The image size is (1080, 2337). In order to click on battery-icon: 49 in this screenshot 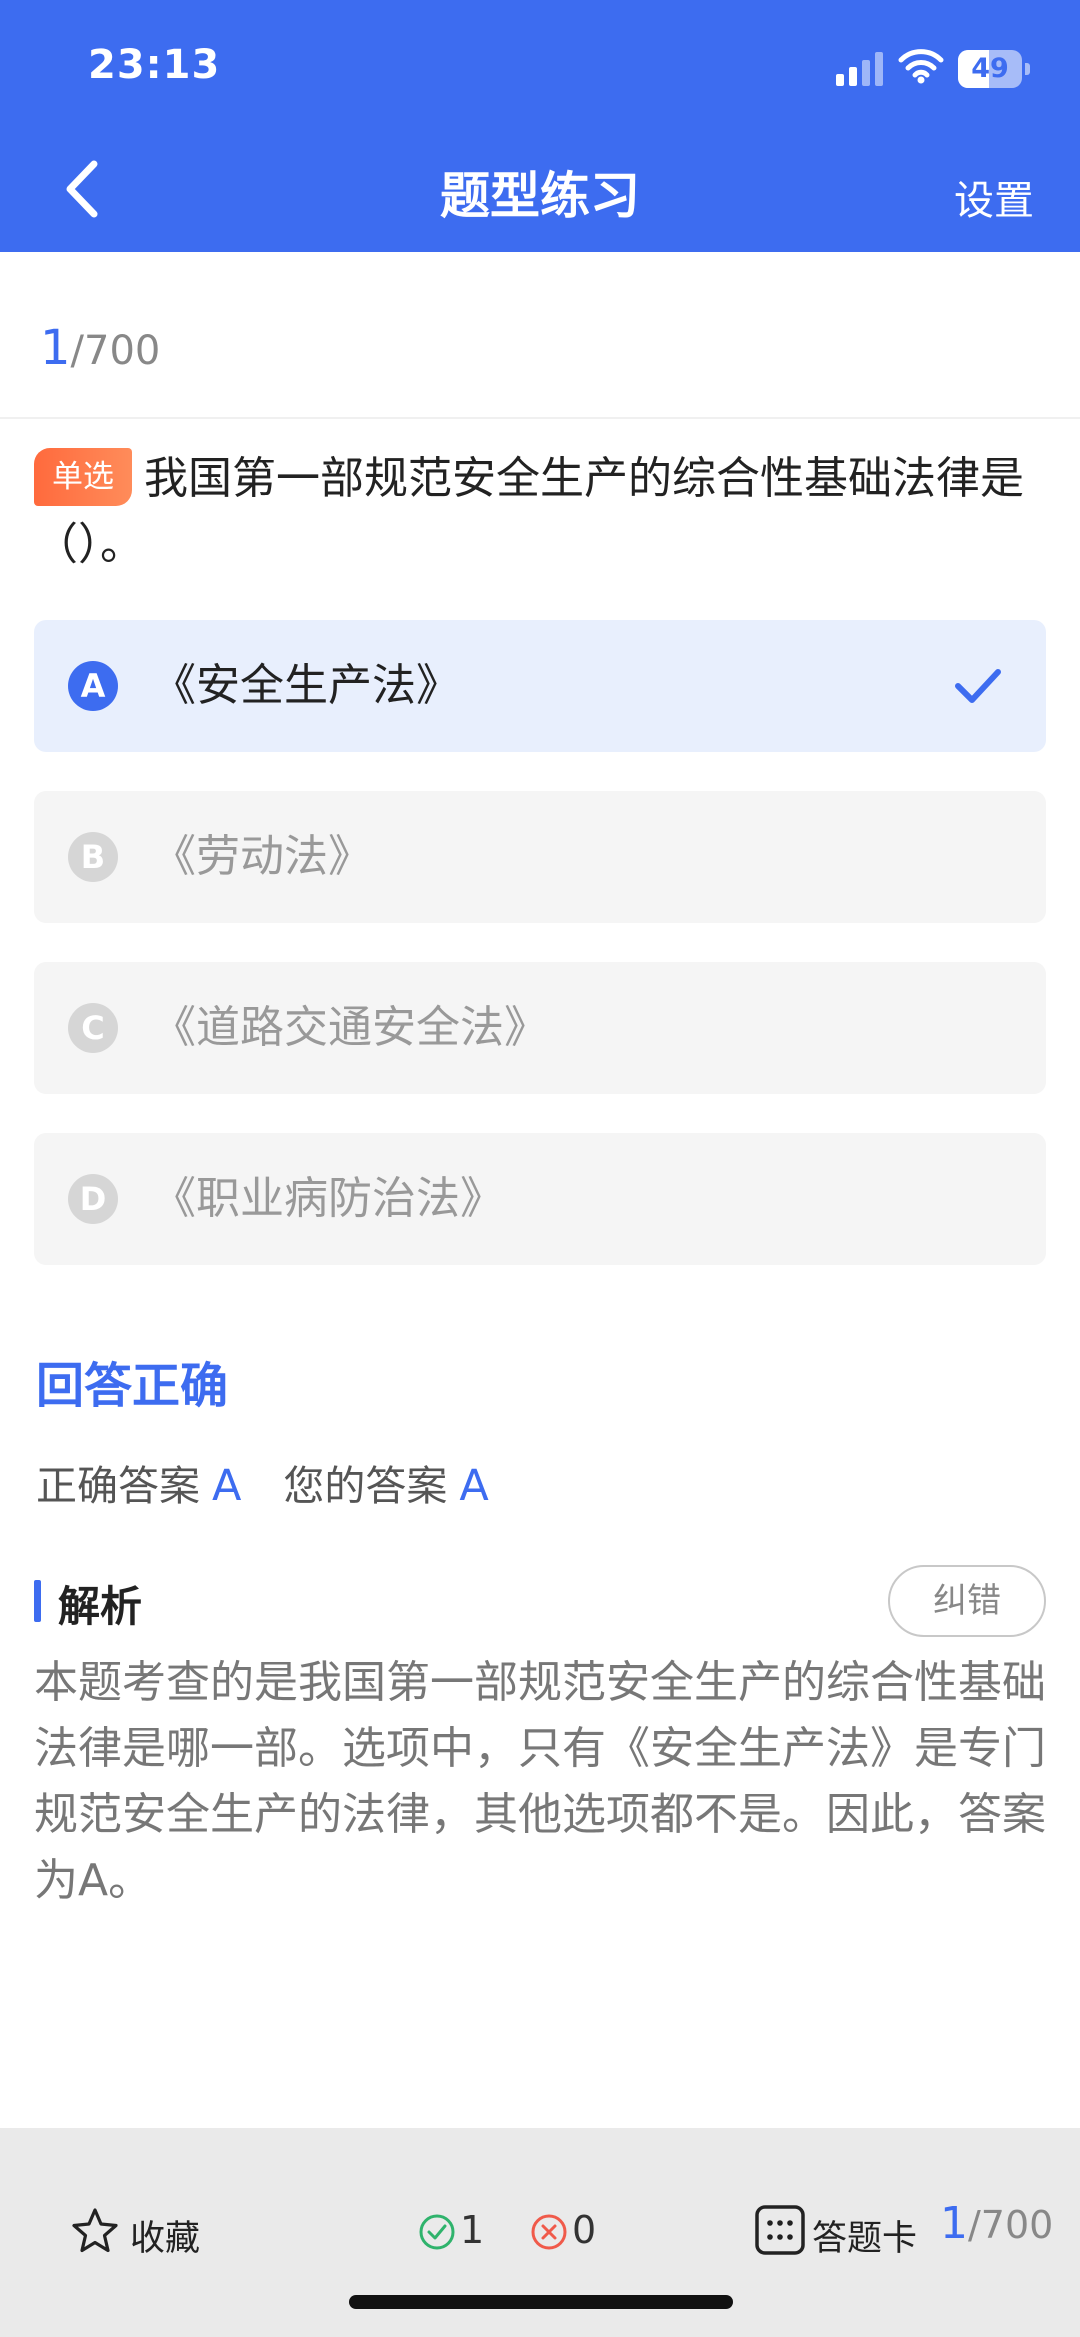, I will do `click(994, 69)`.